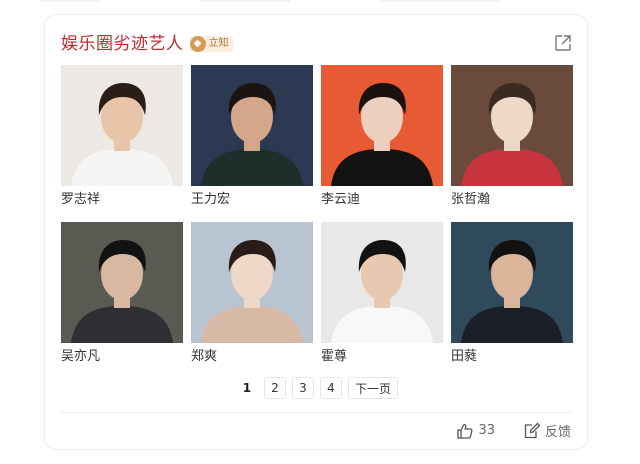  What do you see at coordinates (316, 412) in the screenshot?
I see `footer-divider` at bounding box center [316, 412].